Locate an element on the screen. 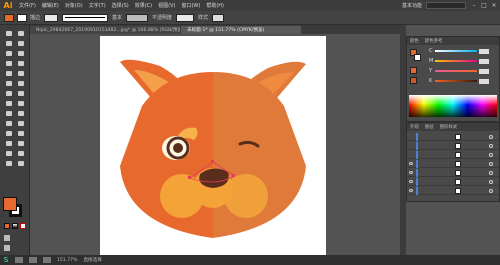 The image size is (500, 265). curvature-tool-icon is located at coordinates (20, 53).